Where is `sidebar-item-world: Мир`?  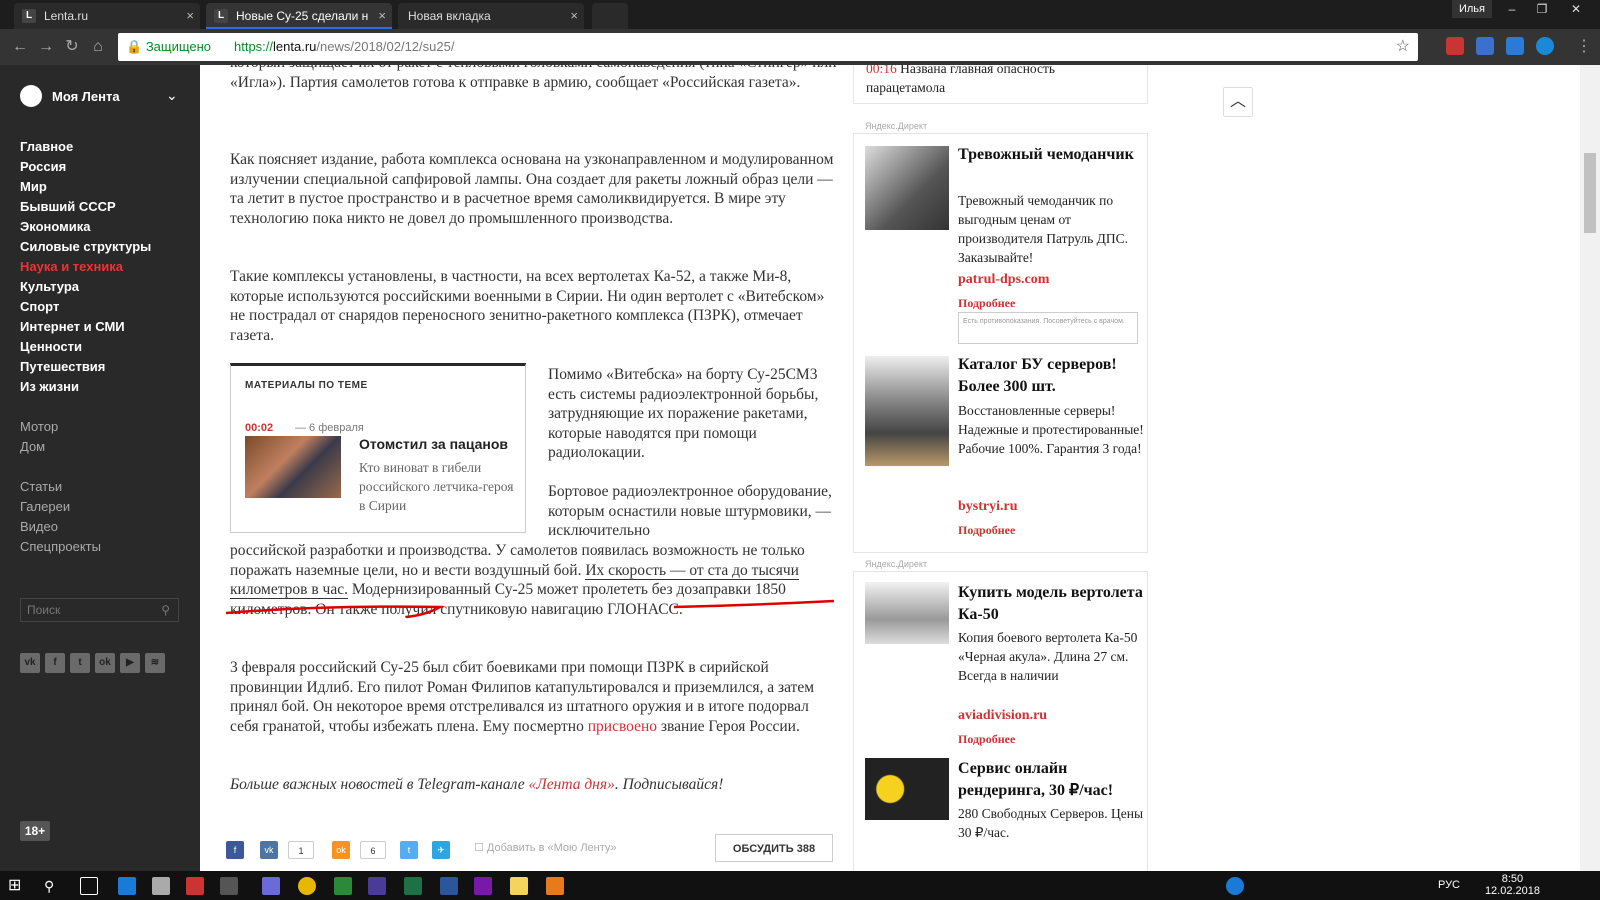 sidebar-item-world: Мир is located at coordinates (33, 186).